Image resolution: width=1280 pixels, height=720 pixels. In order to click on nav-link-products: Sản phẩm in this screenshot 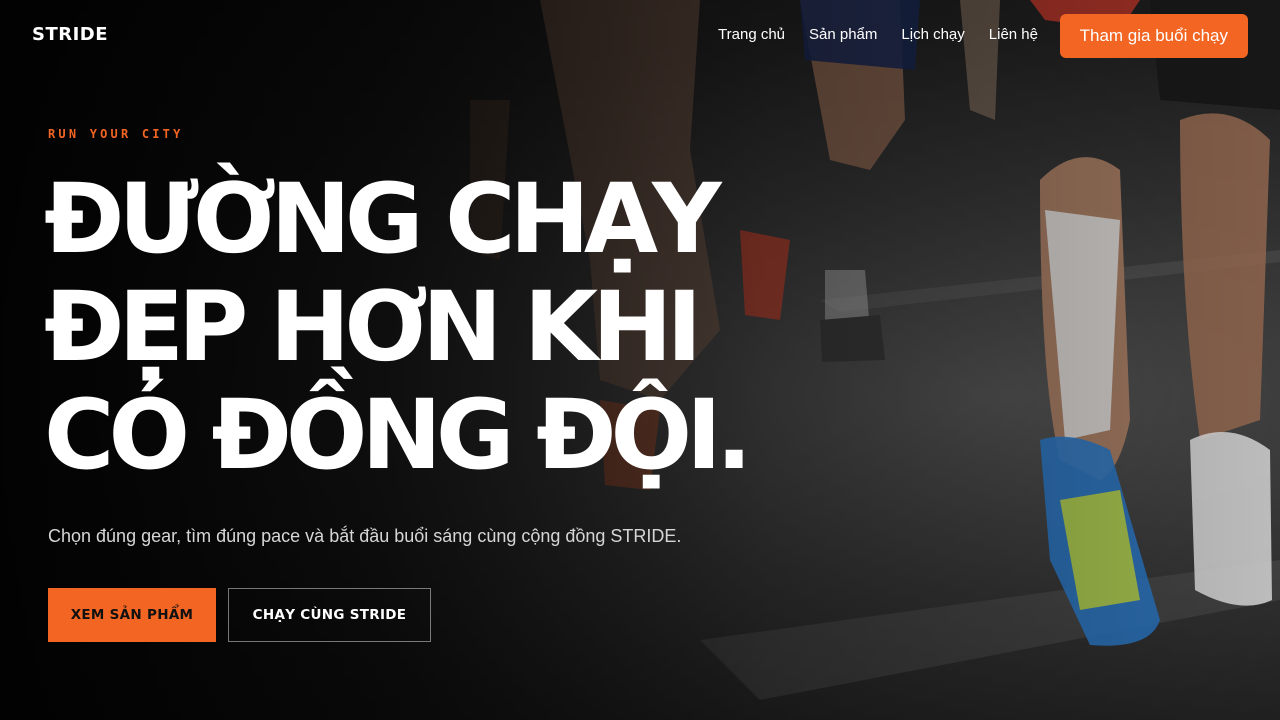, I will do `click(843, 34)`.